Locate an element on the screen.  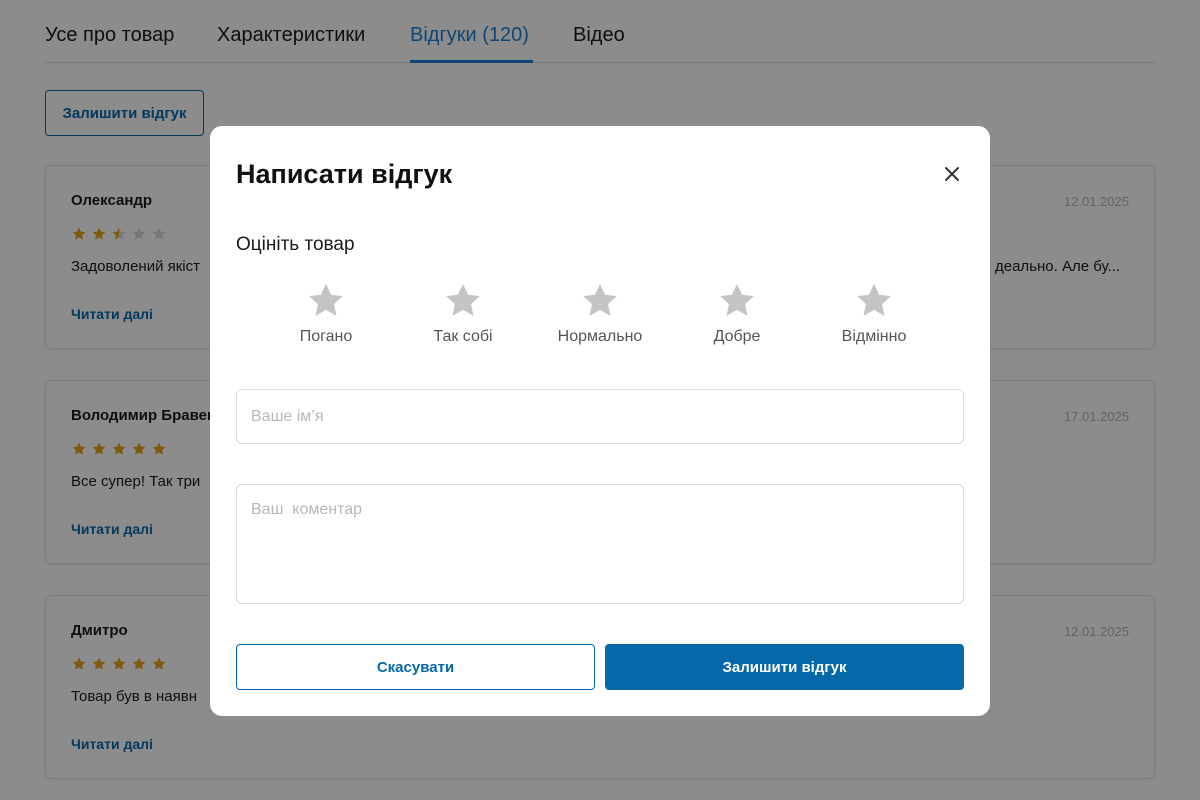
modal-title: Написати відгук is located at coordinates (344, 174).